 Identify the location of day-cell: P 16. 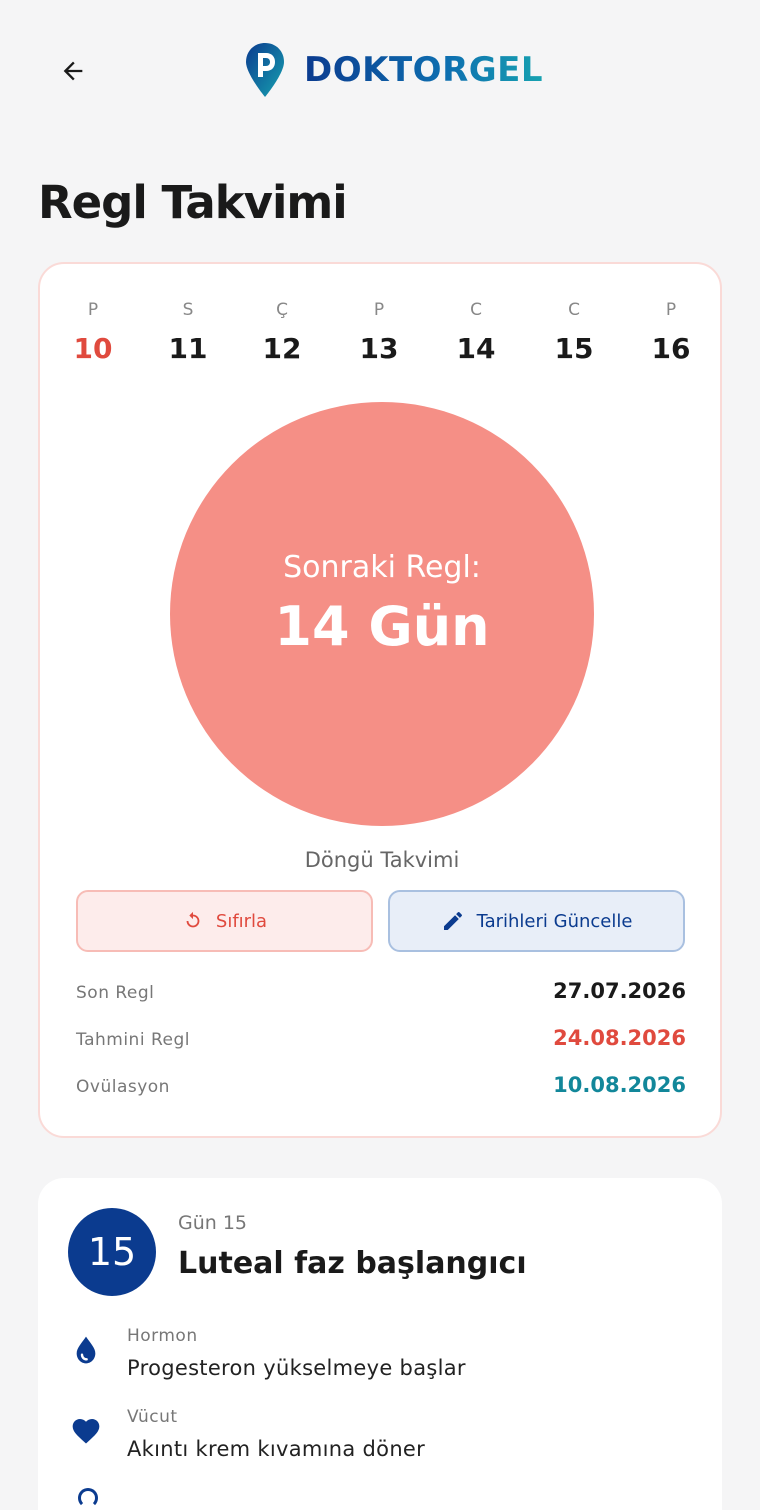
(671, 332).